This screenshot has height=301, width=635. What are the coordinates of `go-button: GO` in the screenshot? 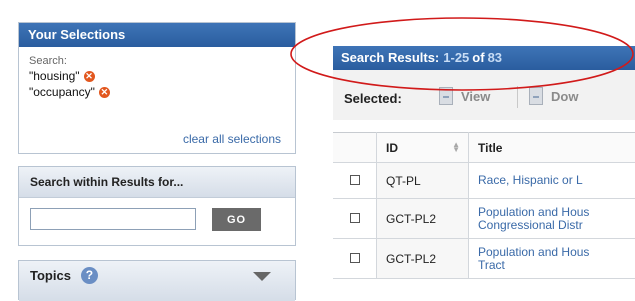 It's located at (236, 219).